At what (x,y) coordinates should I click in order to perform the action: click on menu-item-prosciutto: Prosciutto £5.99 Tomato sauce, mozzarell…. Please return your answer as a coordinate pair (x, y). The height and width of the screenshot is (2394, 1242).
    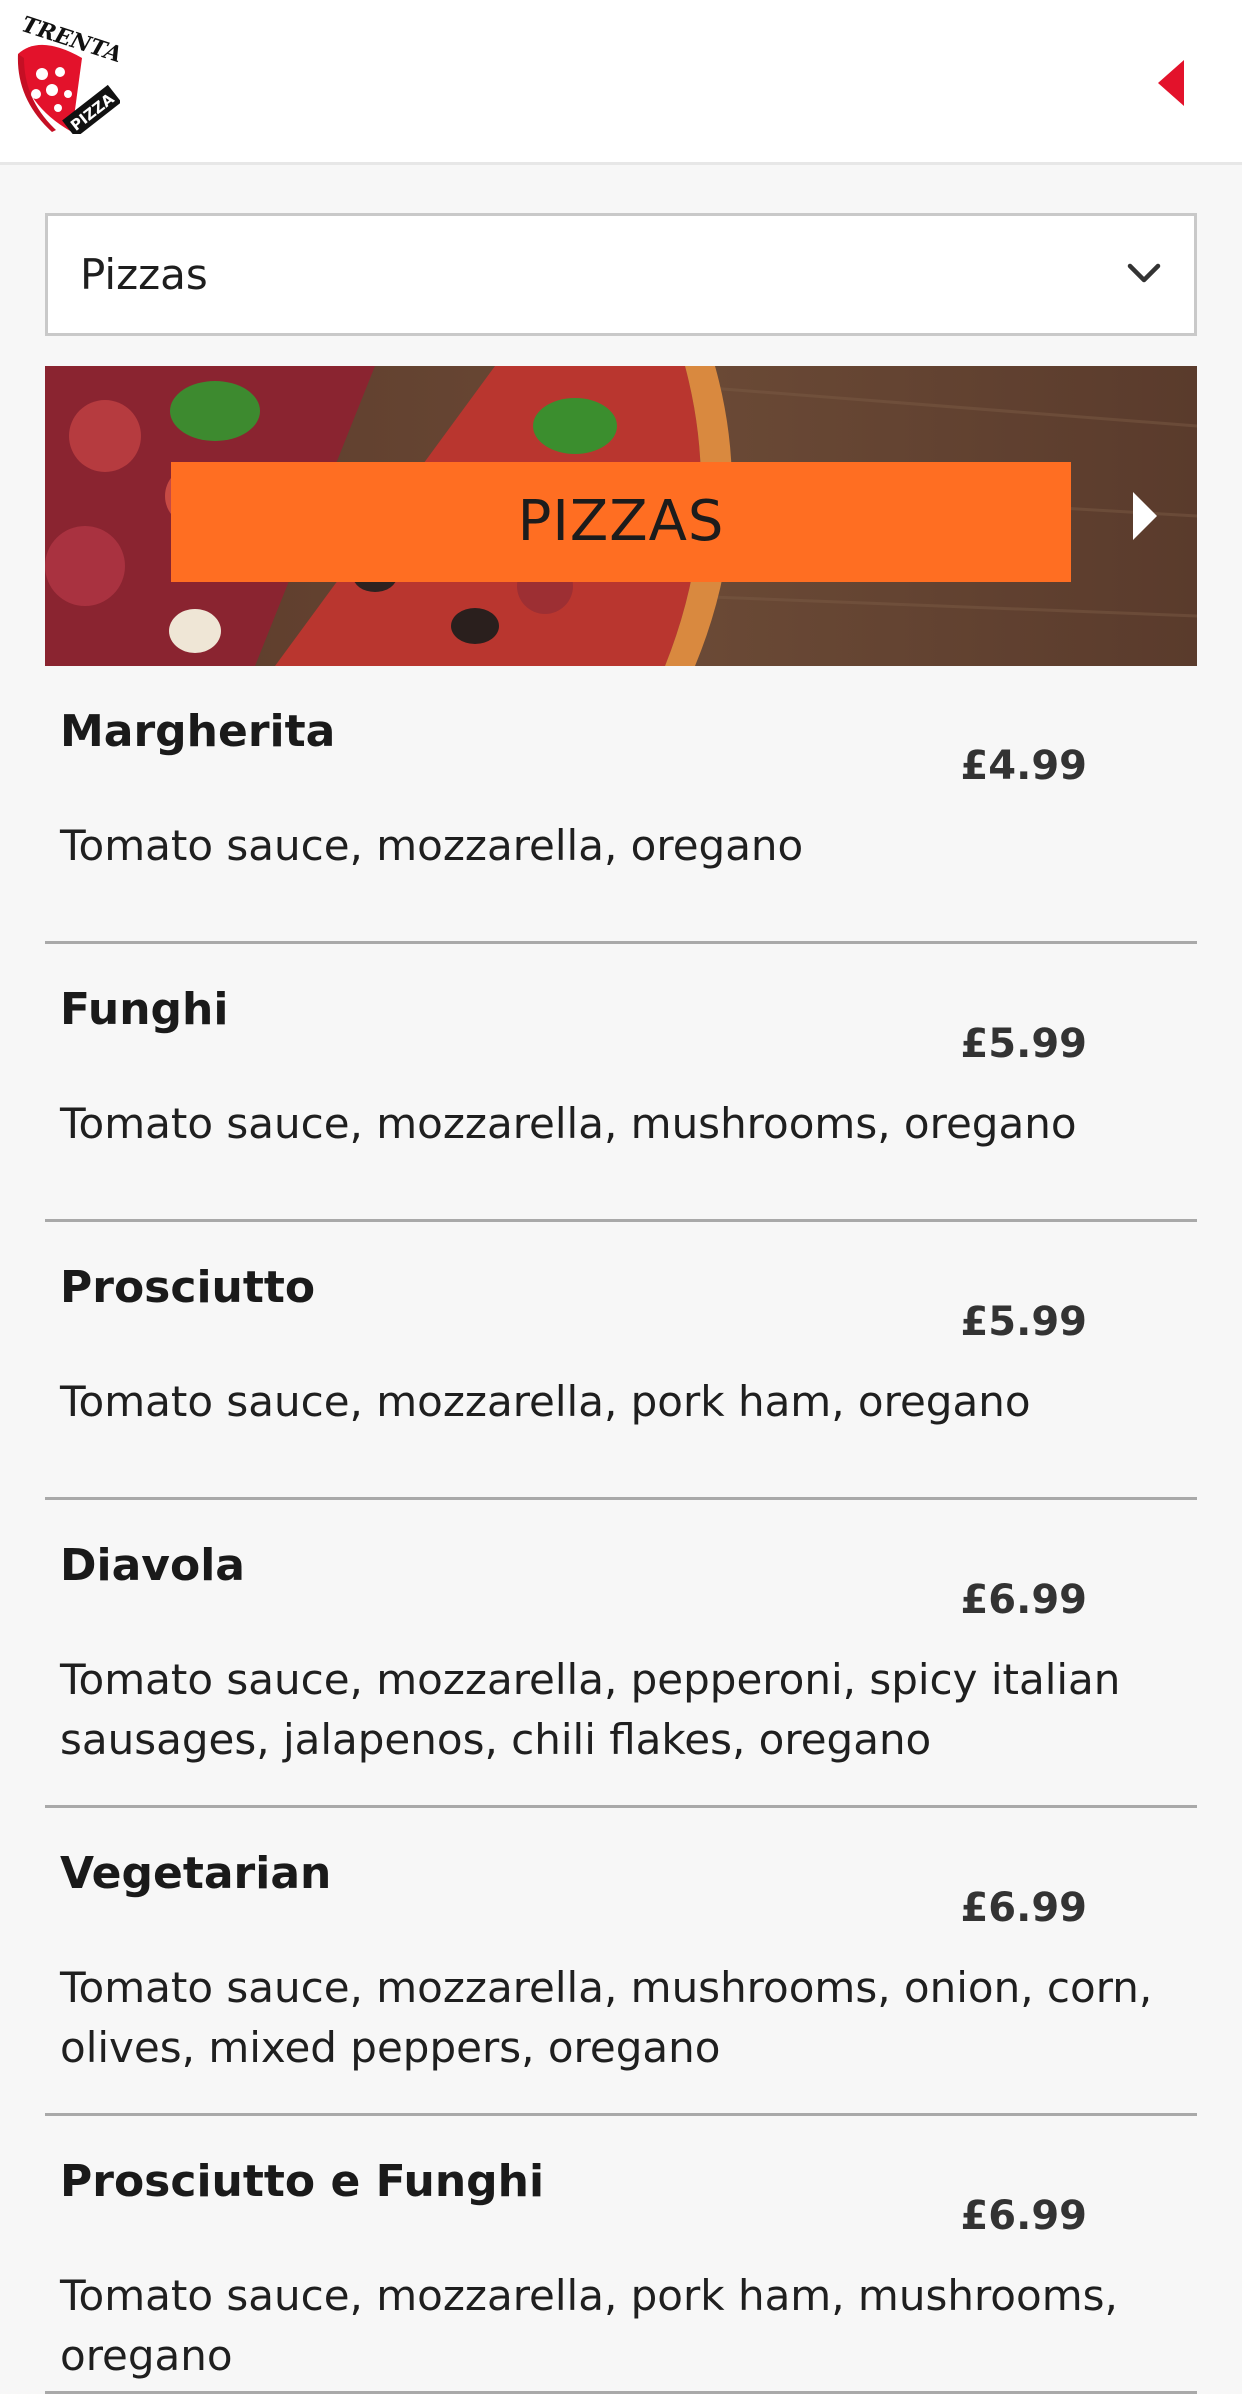
    Looking at the image, I should click on (621, 1361).